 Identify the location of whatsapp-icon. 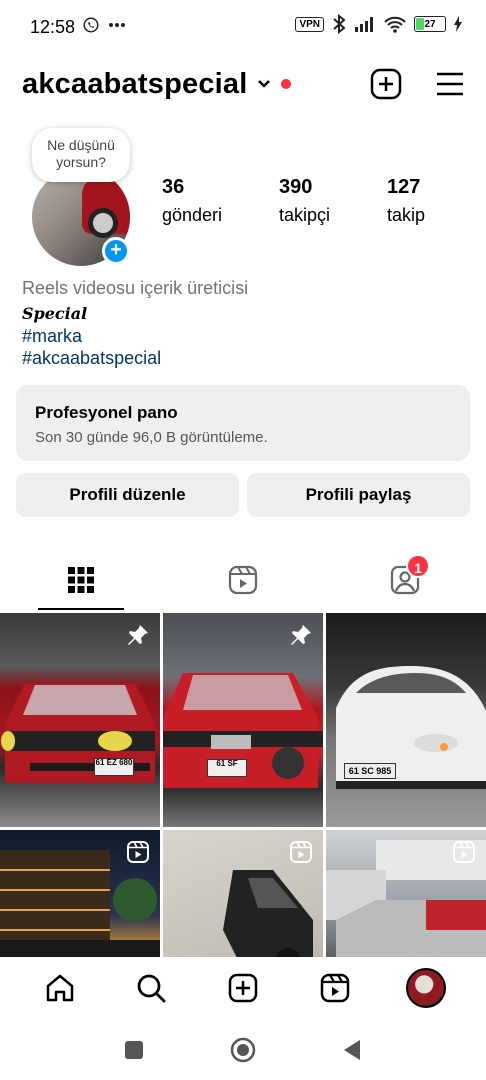
(91, 25).